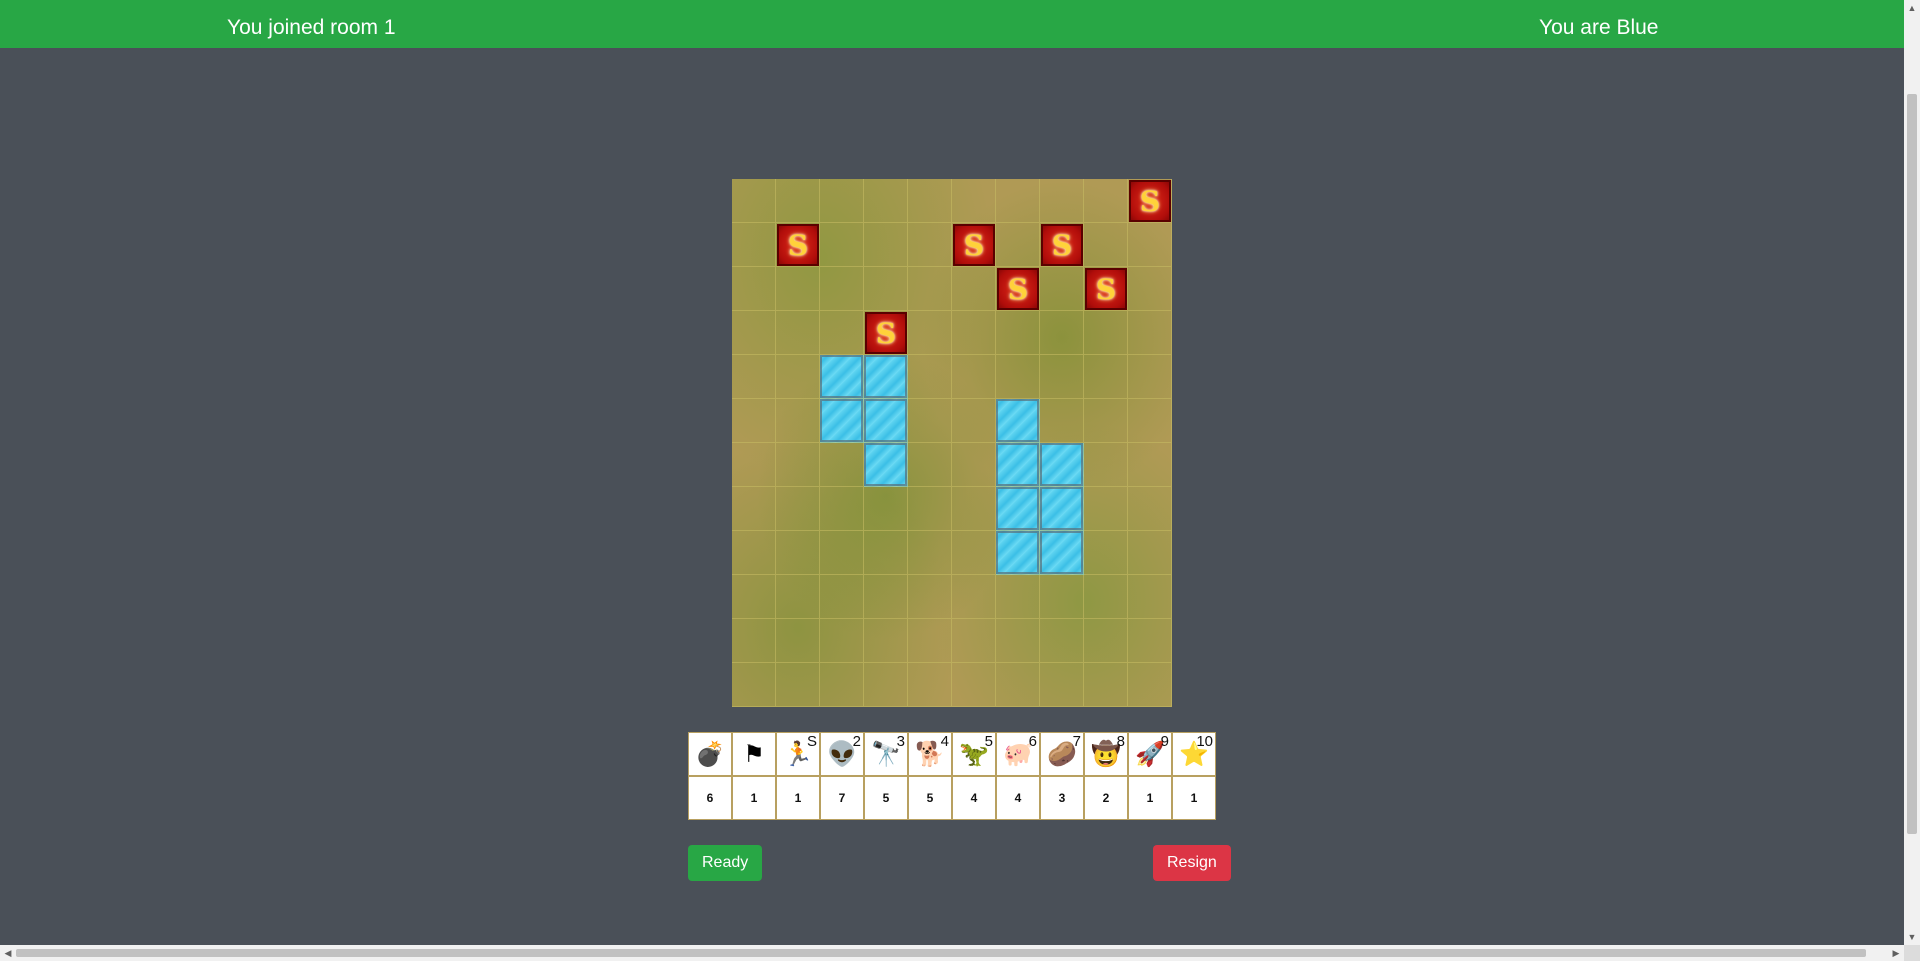  What do you see at coordinates (1912, 8) in the screenshot?
I see `scroll-up-icon: ▲` at bounding box center [1912, 8].